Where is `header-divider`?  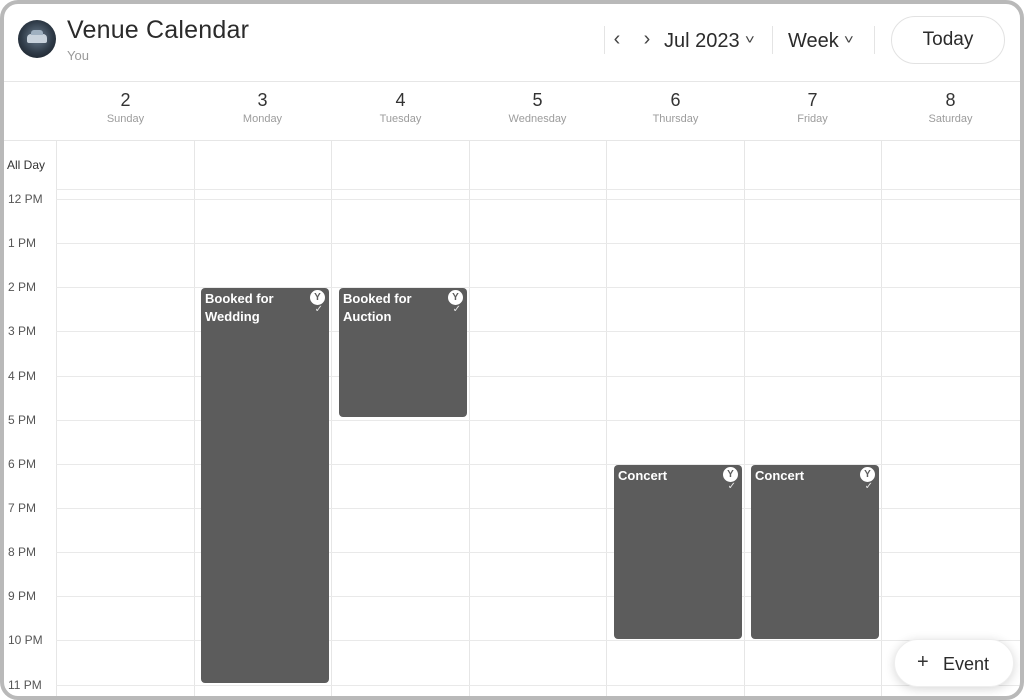
header-divider is located at coordinates (512, 140).